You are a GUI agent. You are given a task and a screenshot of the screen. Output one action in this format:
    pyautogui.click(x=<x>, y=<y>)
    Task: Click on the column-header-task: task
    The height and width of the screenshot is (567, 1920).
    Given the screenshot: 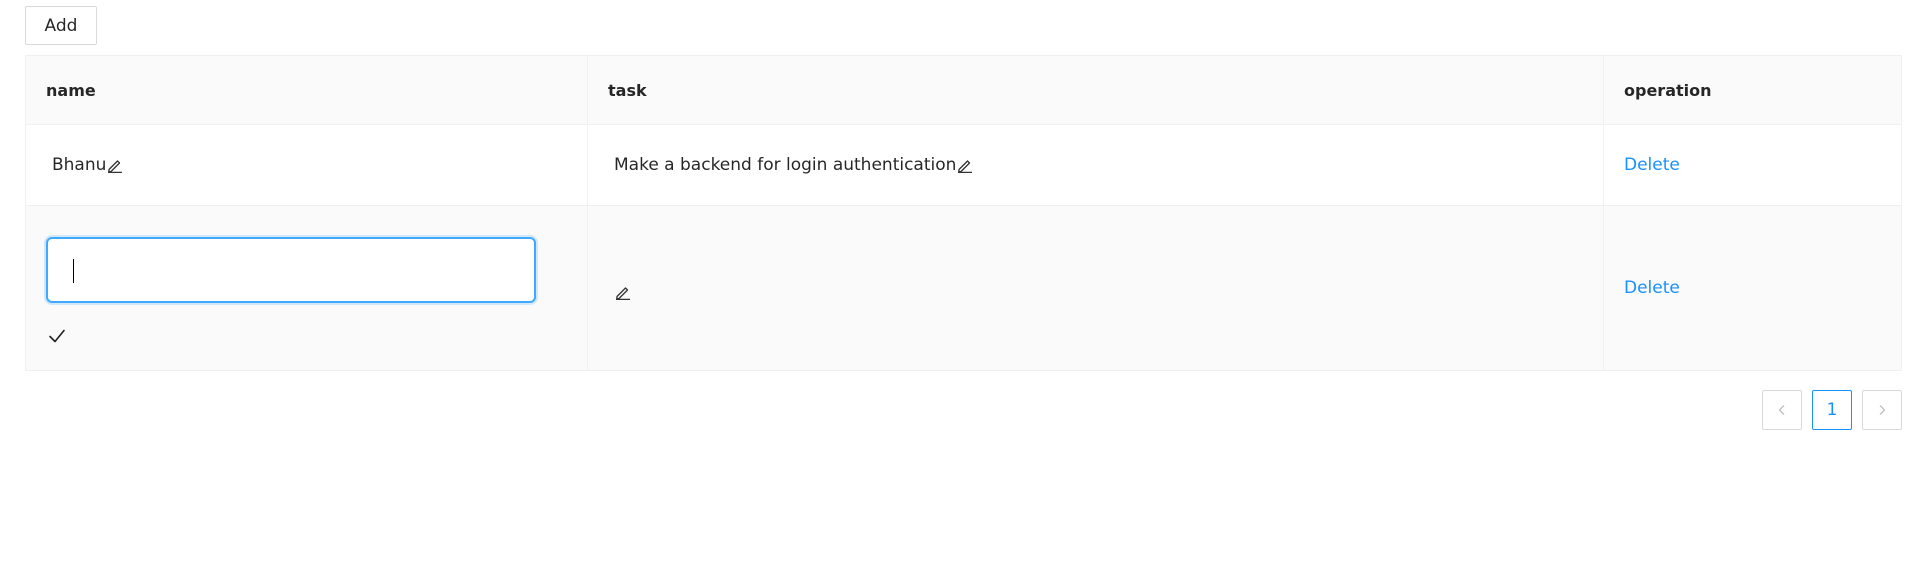 What is the action you would take?
    pyautogui.click(x=1095, y=90)
    